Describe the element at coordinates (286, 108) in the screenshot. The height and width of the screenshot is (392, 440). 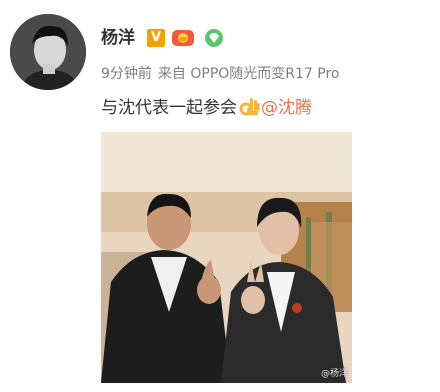
I see `mention-link: @沈腾` at that location.